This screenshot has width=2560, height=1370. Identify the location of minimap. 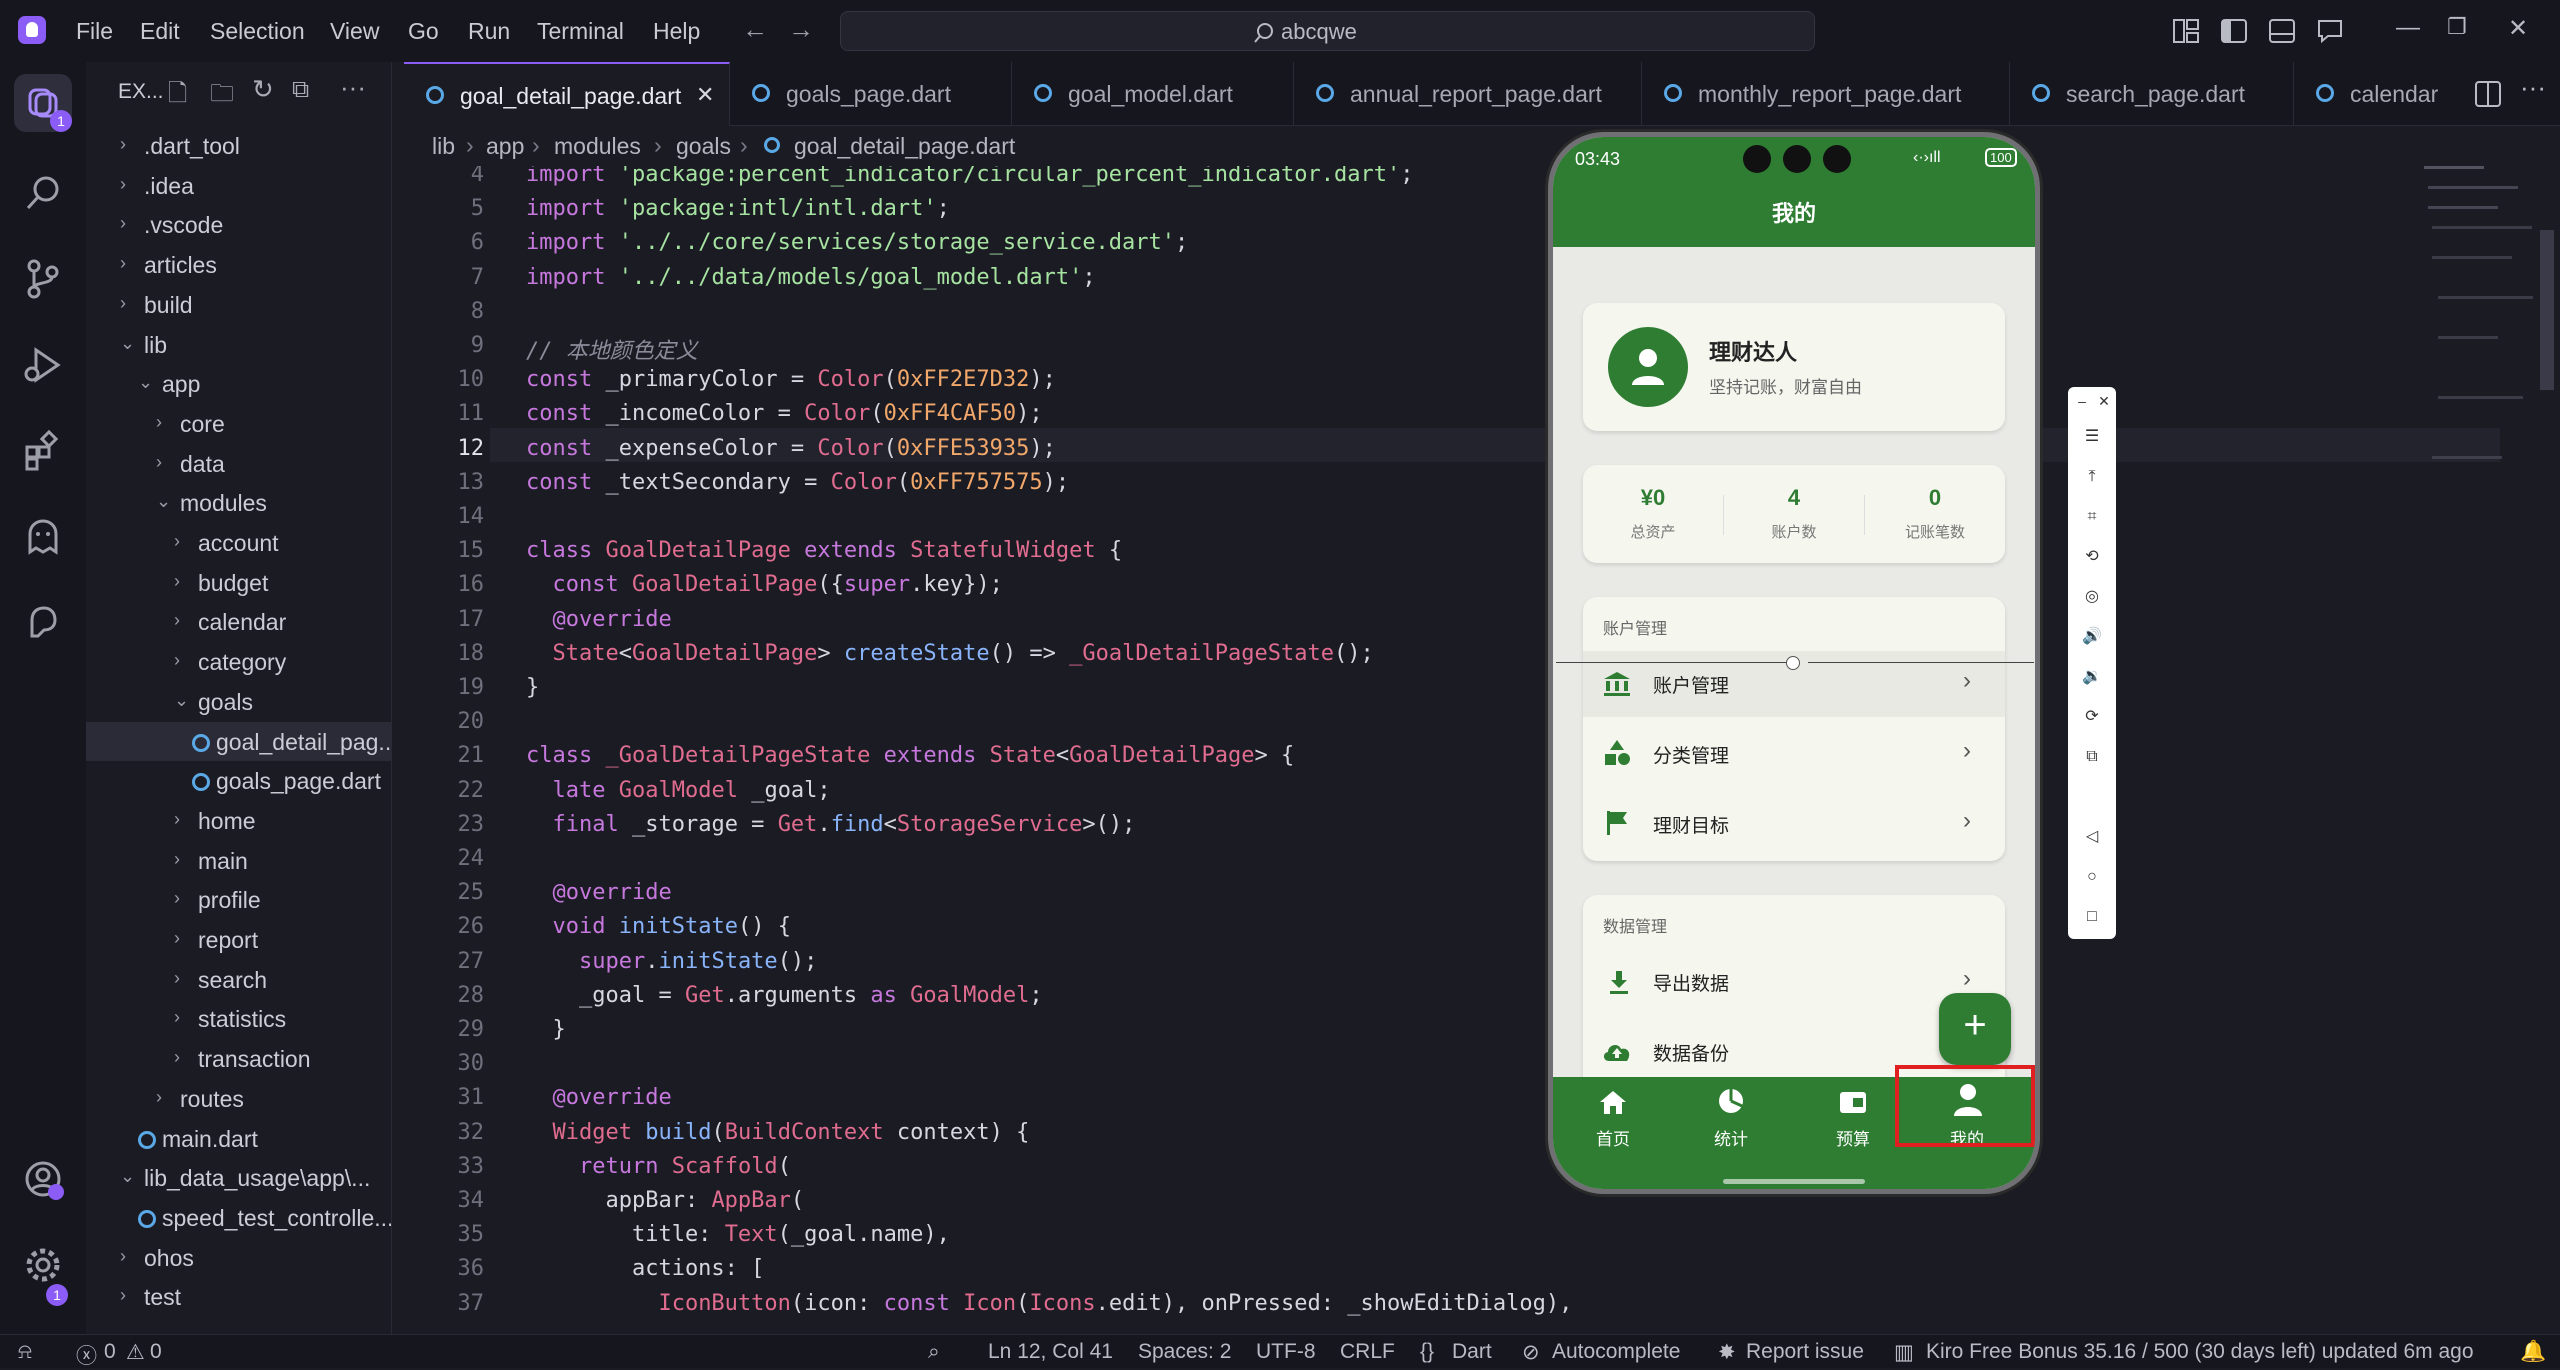
(2478, 346).